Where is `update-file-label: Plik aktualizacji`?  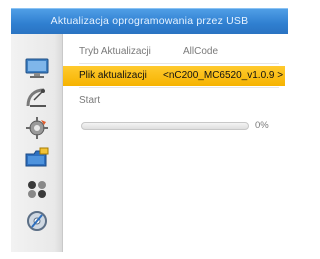 update-file-label: Plik aktualizacji is located at coordinates (113, 75).